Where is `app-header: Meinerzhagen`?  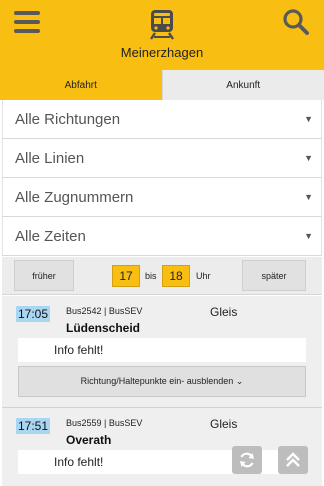 app-header: Meinerzhagen is located at coordinates (162, 35).